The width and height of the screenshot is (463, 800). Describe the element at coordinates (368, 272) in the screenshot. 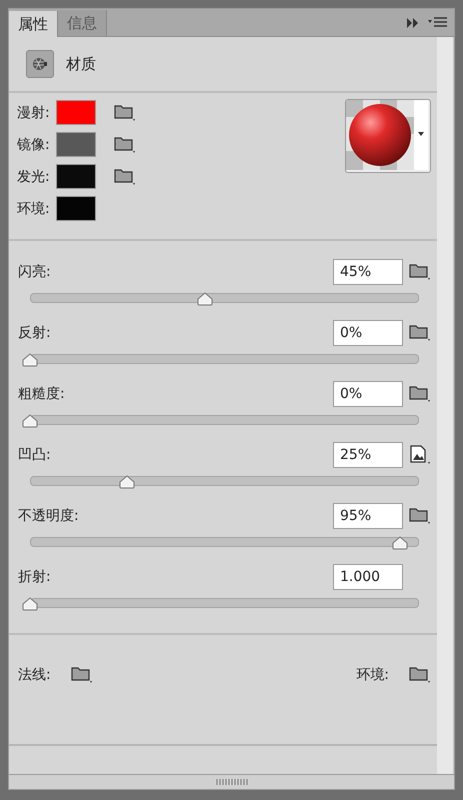

I see `value-field: 45%` at that location.